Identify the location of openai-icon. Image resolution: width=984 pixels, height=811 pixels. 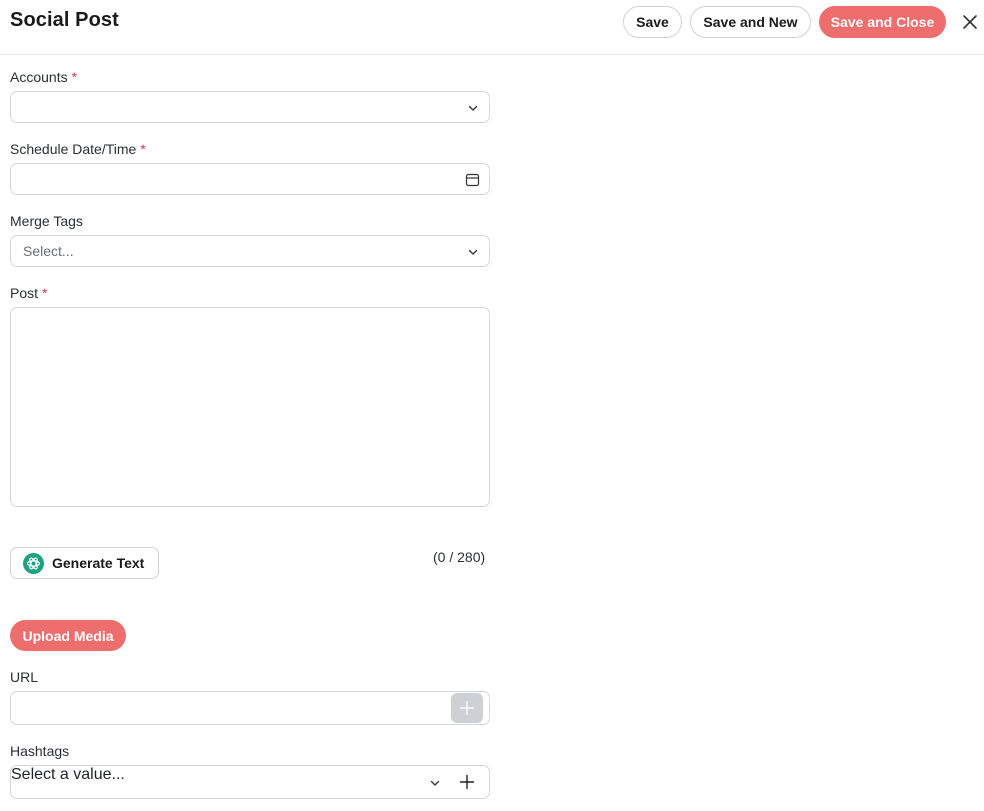
(33, 563).